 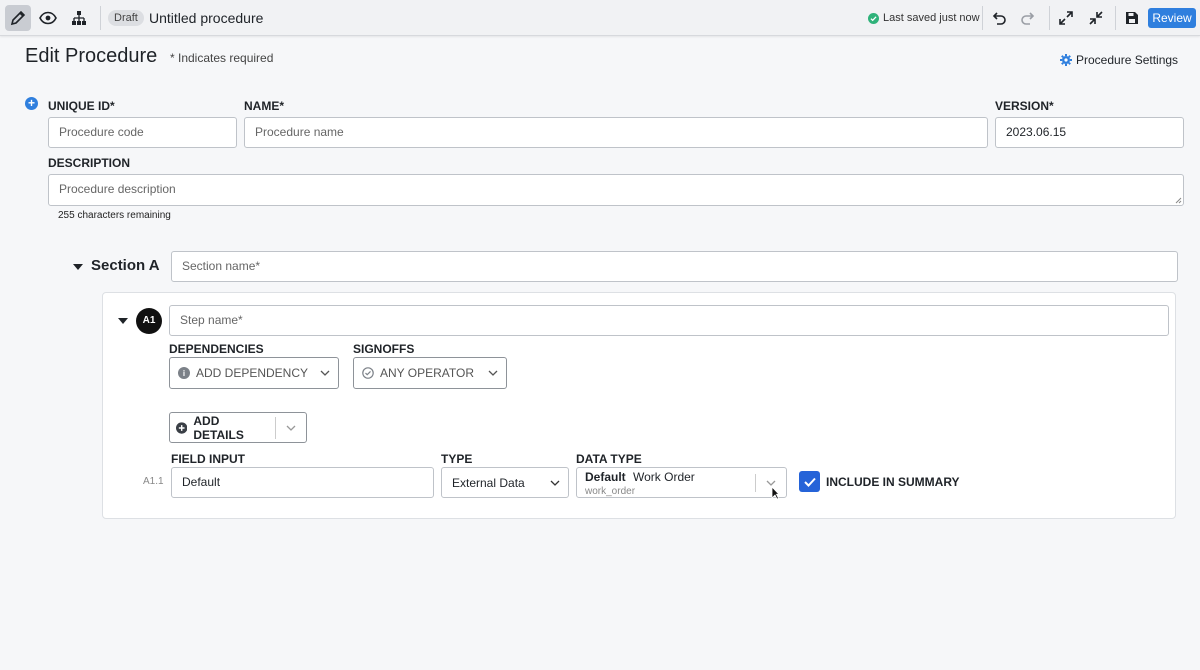 I want to click on add-section-icon: +, so click(x=31, y=103).